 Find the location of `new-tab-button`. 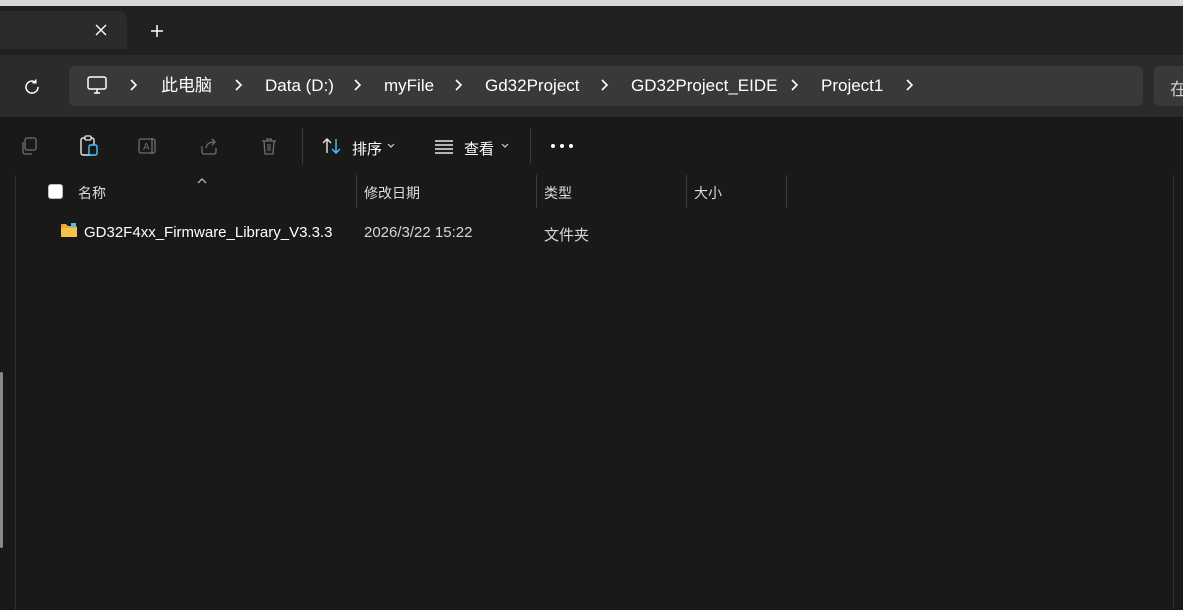

new-tab-button is located at coordinates (157, 31).